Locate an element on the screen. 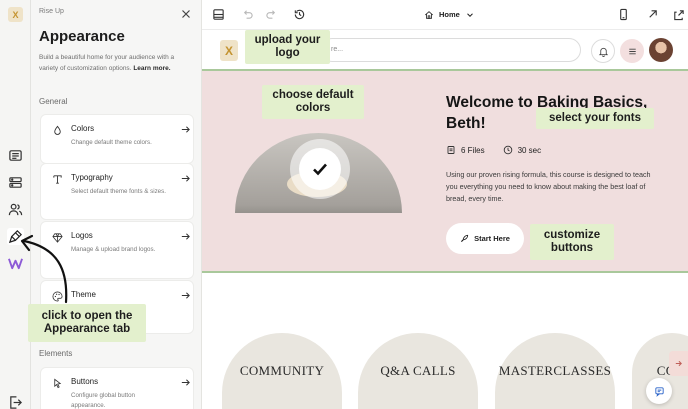 Image resolution: width=688 pixels, height=409 pixels. chat-icon is located at coordinates (659, 391).